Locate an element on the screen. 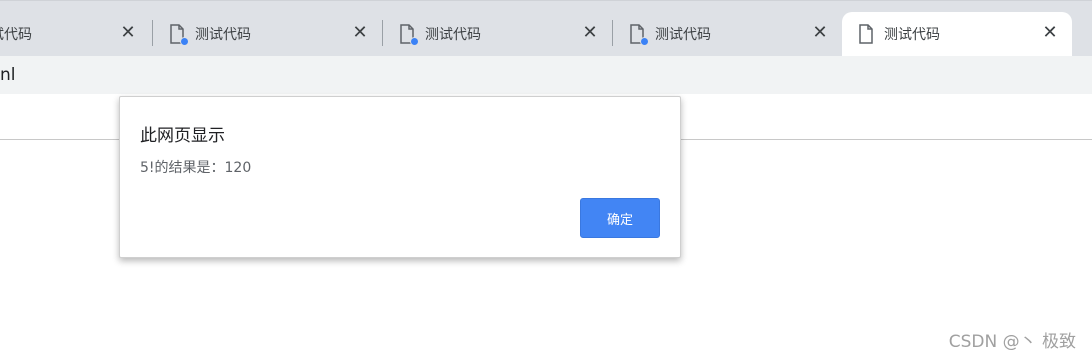 This screenshot has height=360, width=1092. tab-3: 测试代码 ✕ is located at coordinates (497, 34).